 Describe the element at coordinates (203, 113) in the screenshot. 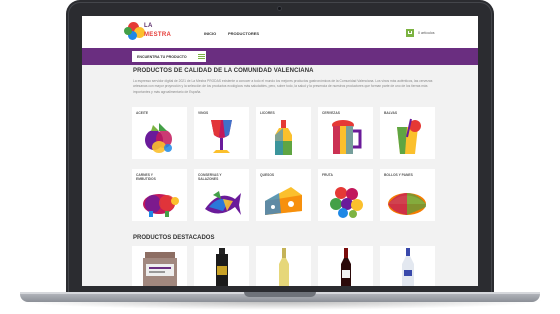

I see `category-label: VINOS` at that location.